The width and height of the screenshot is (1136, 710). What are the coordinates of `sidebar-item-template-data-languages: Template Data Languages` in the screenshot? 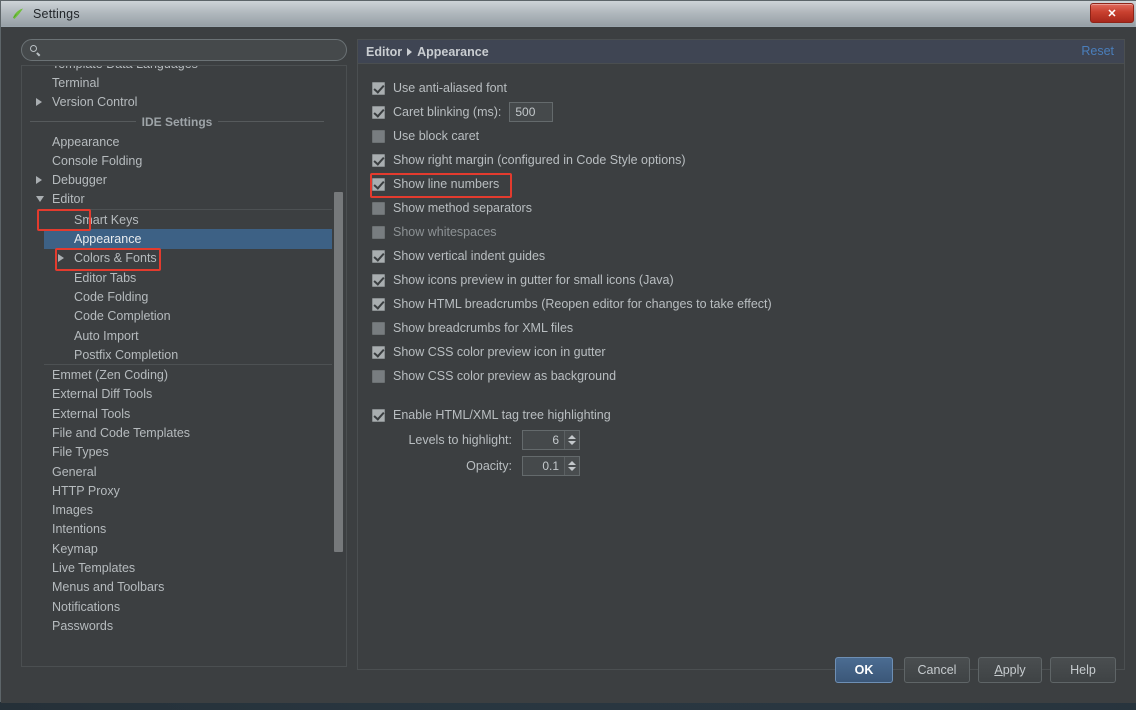 It's located at (177, 69).